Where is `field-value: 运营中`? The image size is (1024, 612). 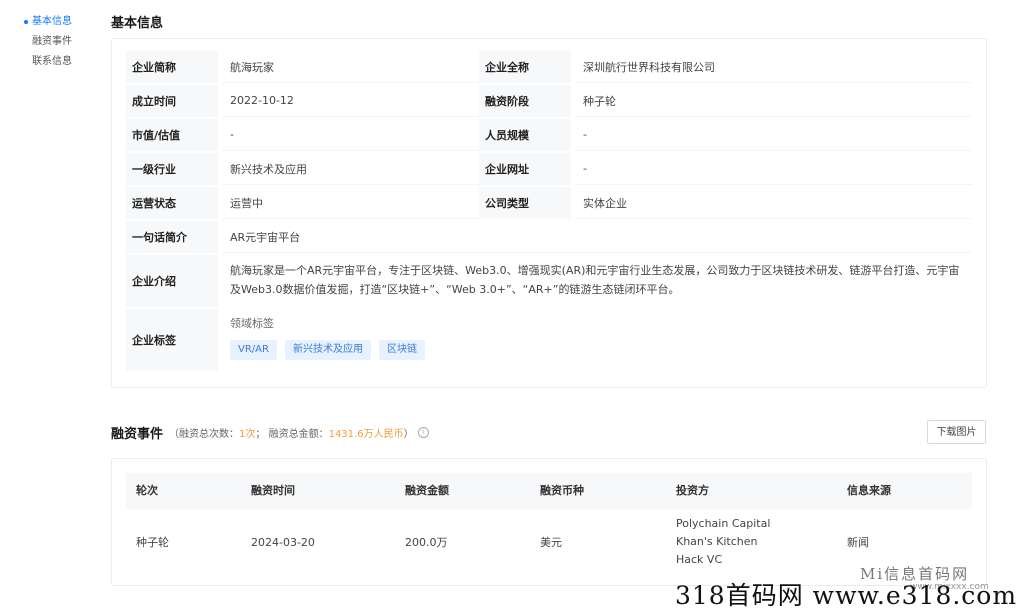
field-value: 运营中 is located at coordinates (351, 203).